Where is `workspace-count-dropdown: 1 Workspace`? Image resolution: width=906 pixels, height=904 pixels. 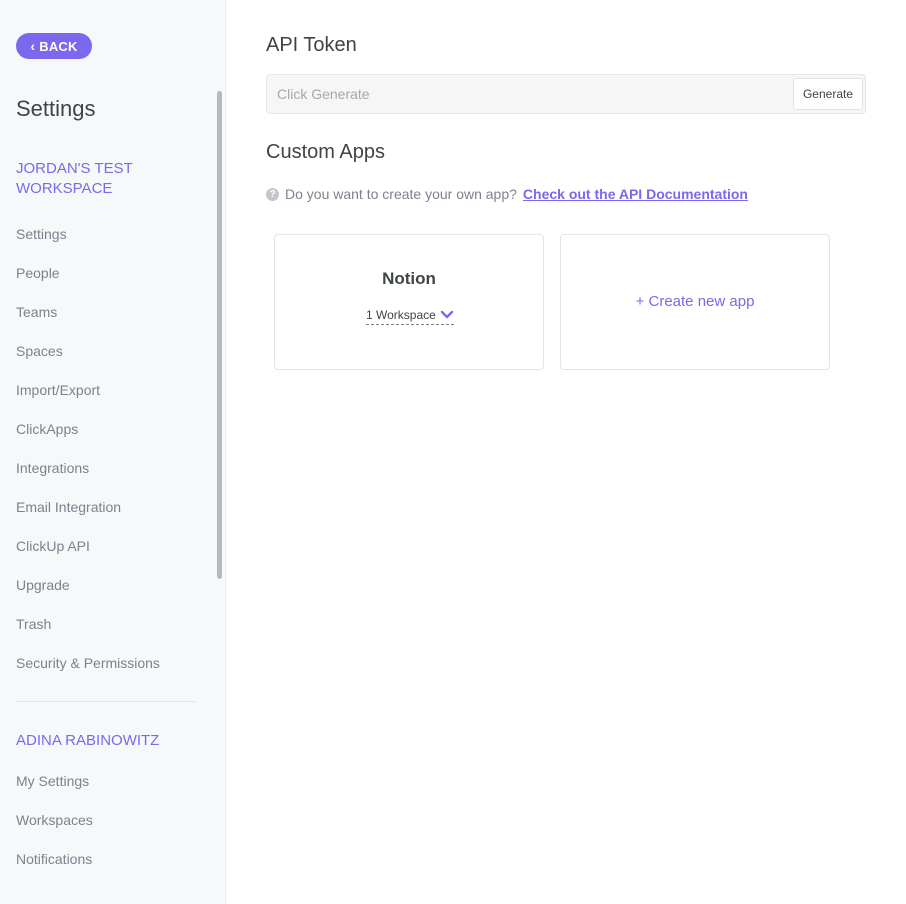 workspace-count-dropdown: 1 Workspace is located at coordinates (410, 315).